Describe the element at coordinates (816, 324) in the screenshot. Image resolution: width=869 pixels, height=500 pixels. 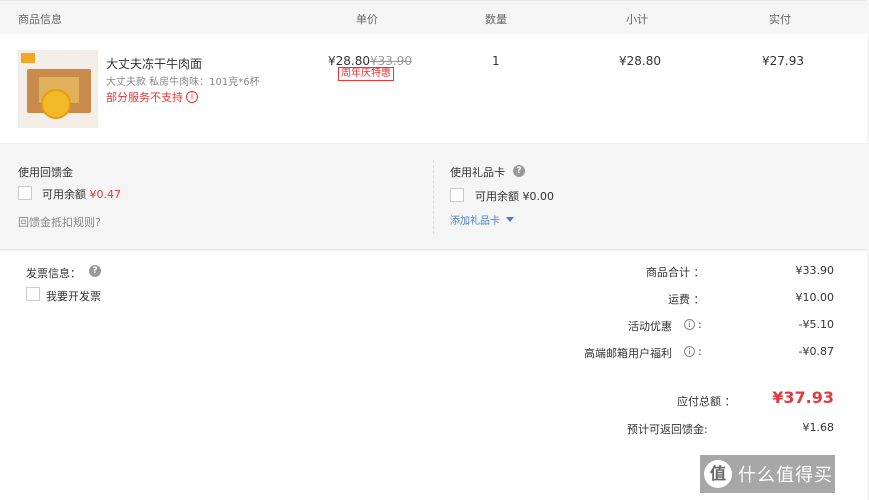
I see `promo-value: -¥5.10` at that location.